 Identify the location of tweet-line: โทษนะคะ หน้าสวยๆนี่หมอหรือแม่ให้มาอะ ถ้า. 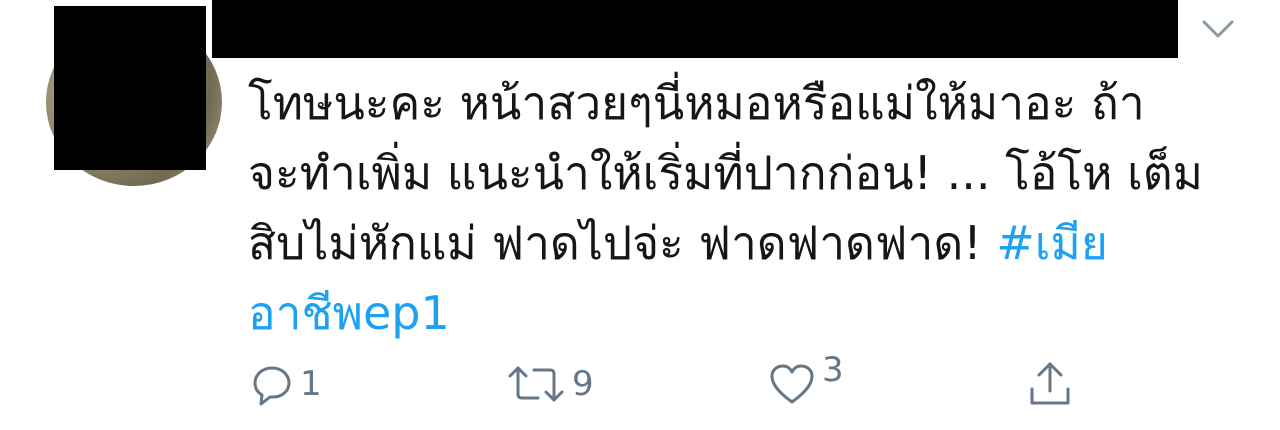
(696, 103).